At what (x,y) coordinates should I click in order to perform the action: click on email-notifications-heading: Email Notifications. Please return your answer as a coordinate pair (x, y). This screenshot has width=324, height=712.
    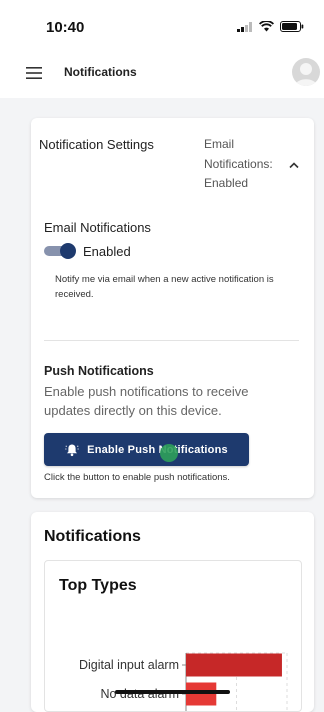
    Looking at the image, I should click on (97, 227).